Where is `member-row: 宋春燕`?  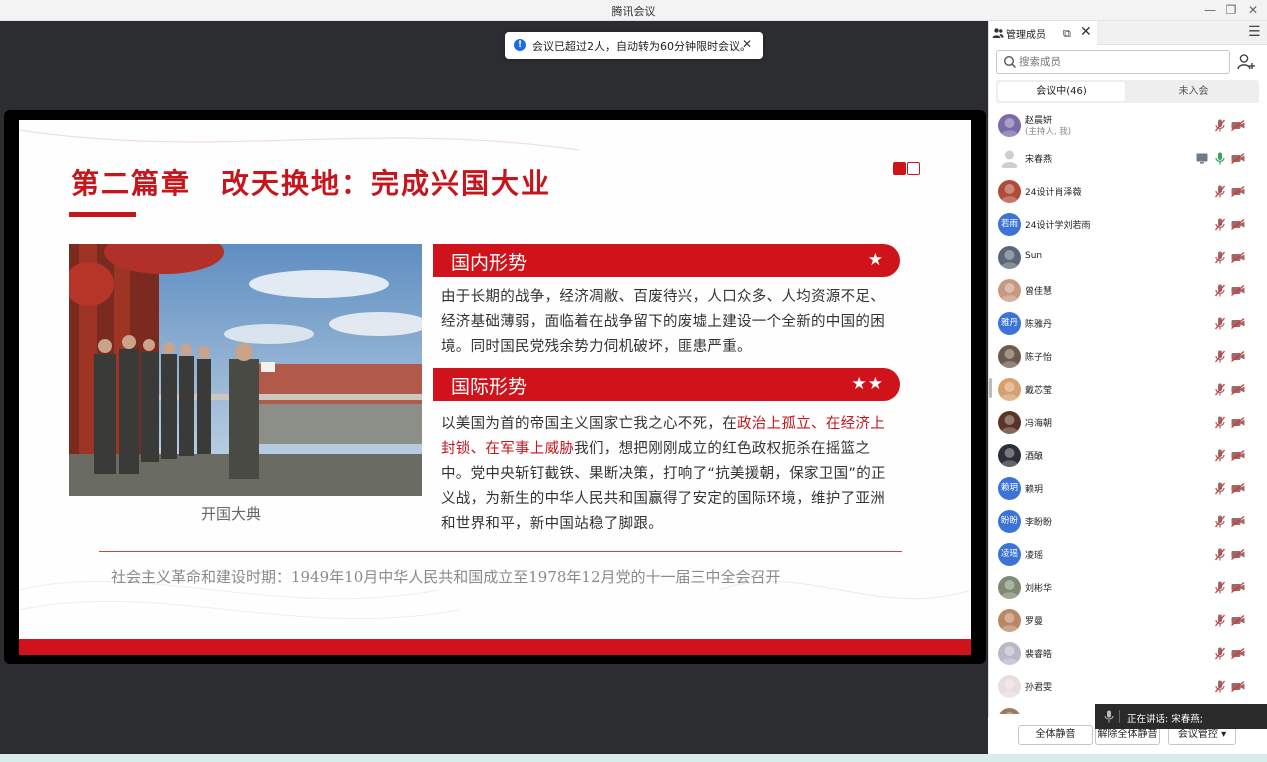 member-row: 宋春燕 is located at coordinates (1128, 158).